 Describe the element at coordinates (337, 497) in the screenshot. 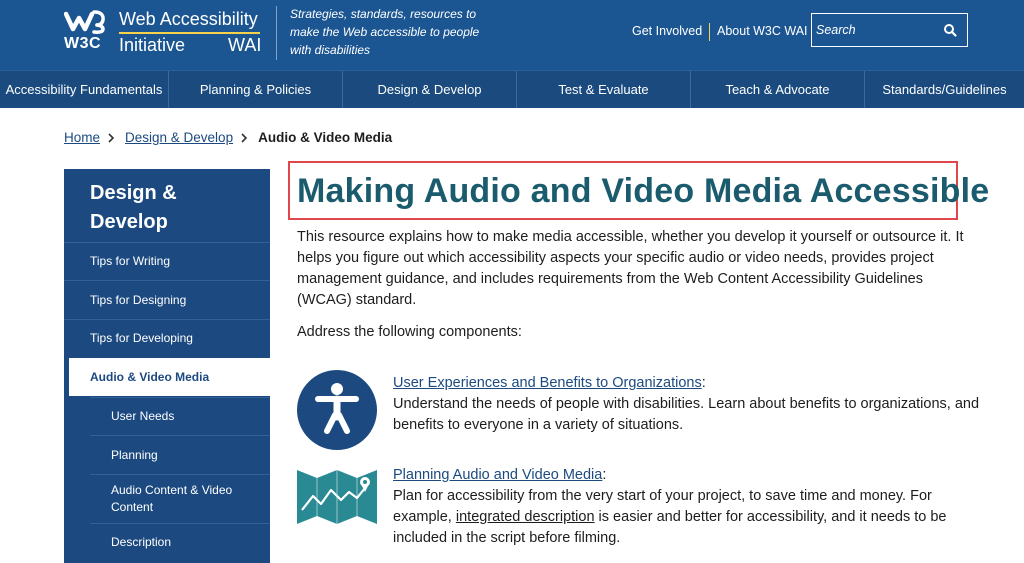

I see `map-chart-icon` at that location.